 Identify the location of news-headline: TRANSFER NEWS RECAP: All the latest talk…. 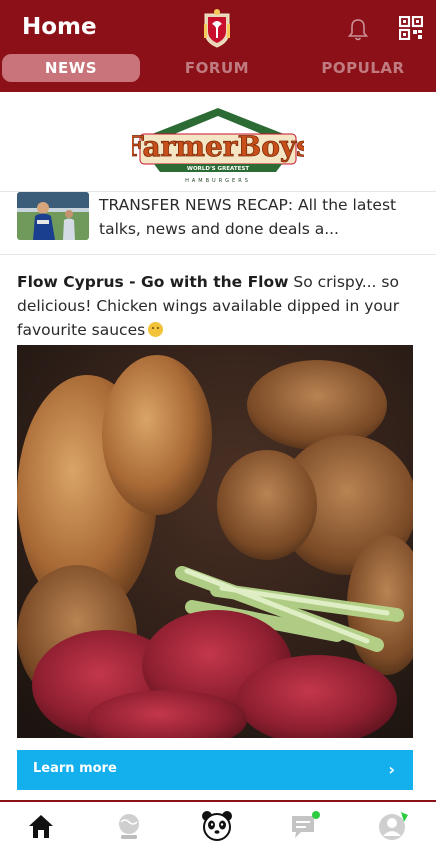
(248, 217).